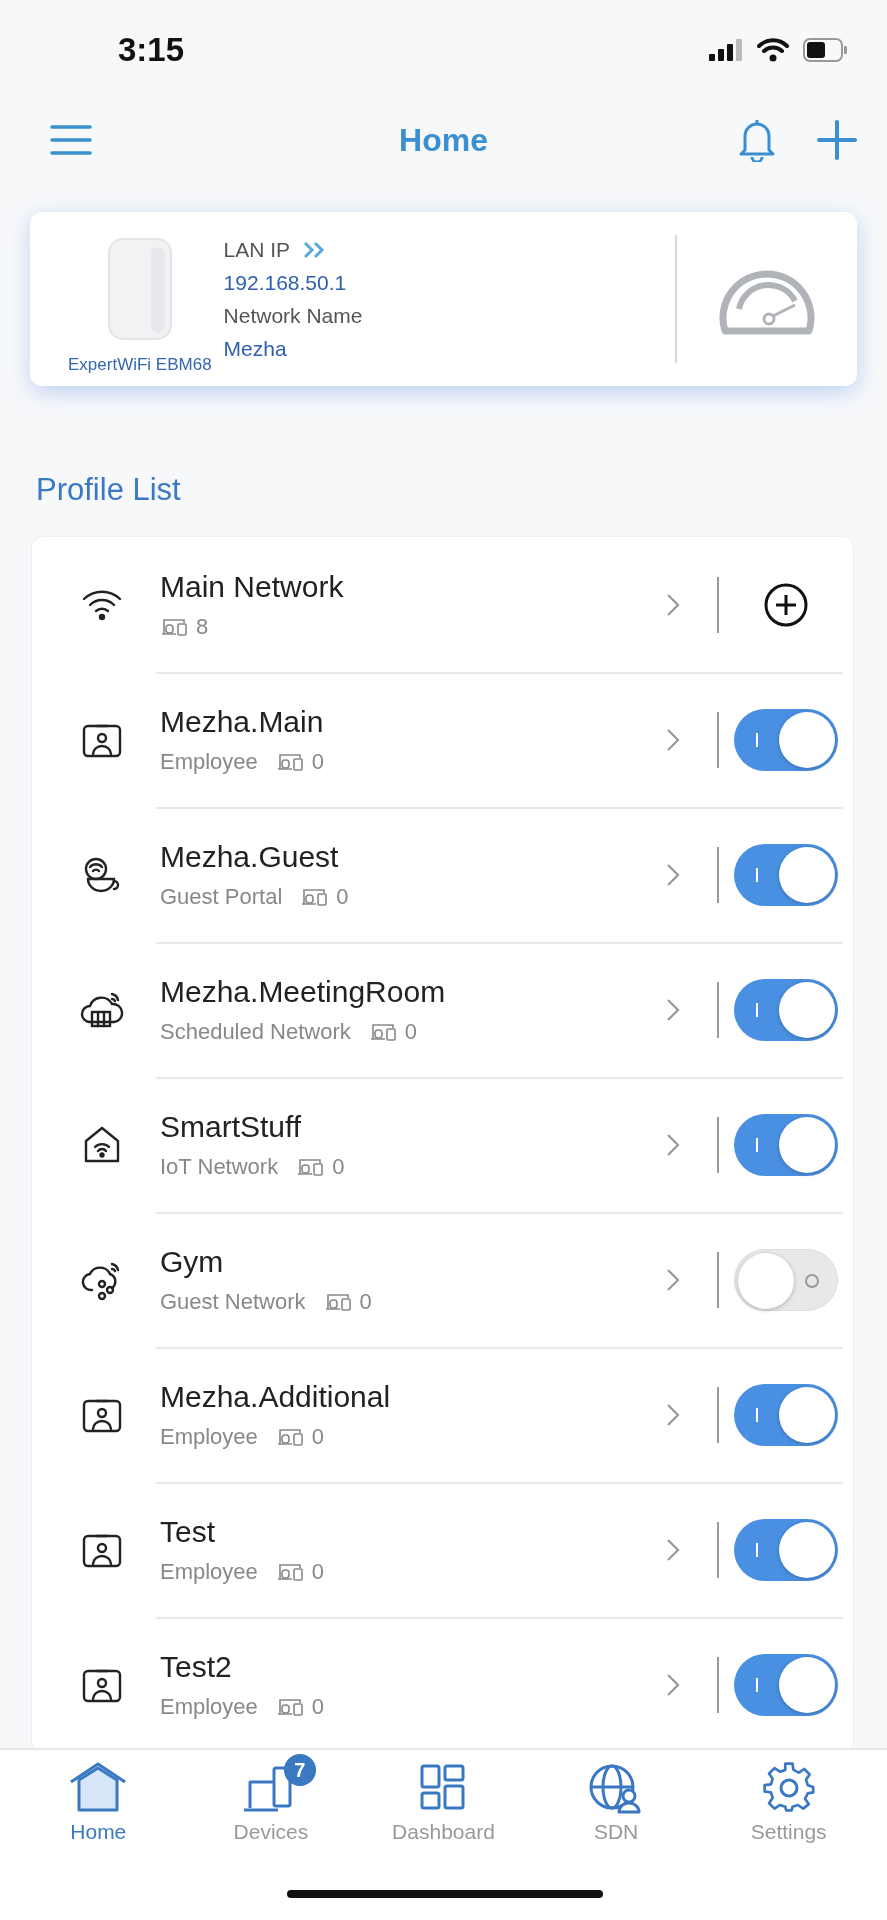 Image resolution: width=887 pixels, height=1920 pixels. I want to click on router-card: ExpertWiFi EBM68 LAN IP 192.168.50.1 Network Name Mezha, so click(443, 299).